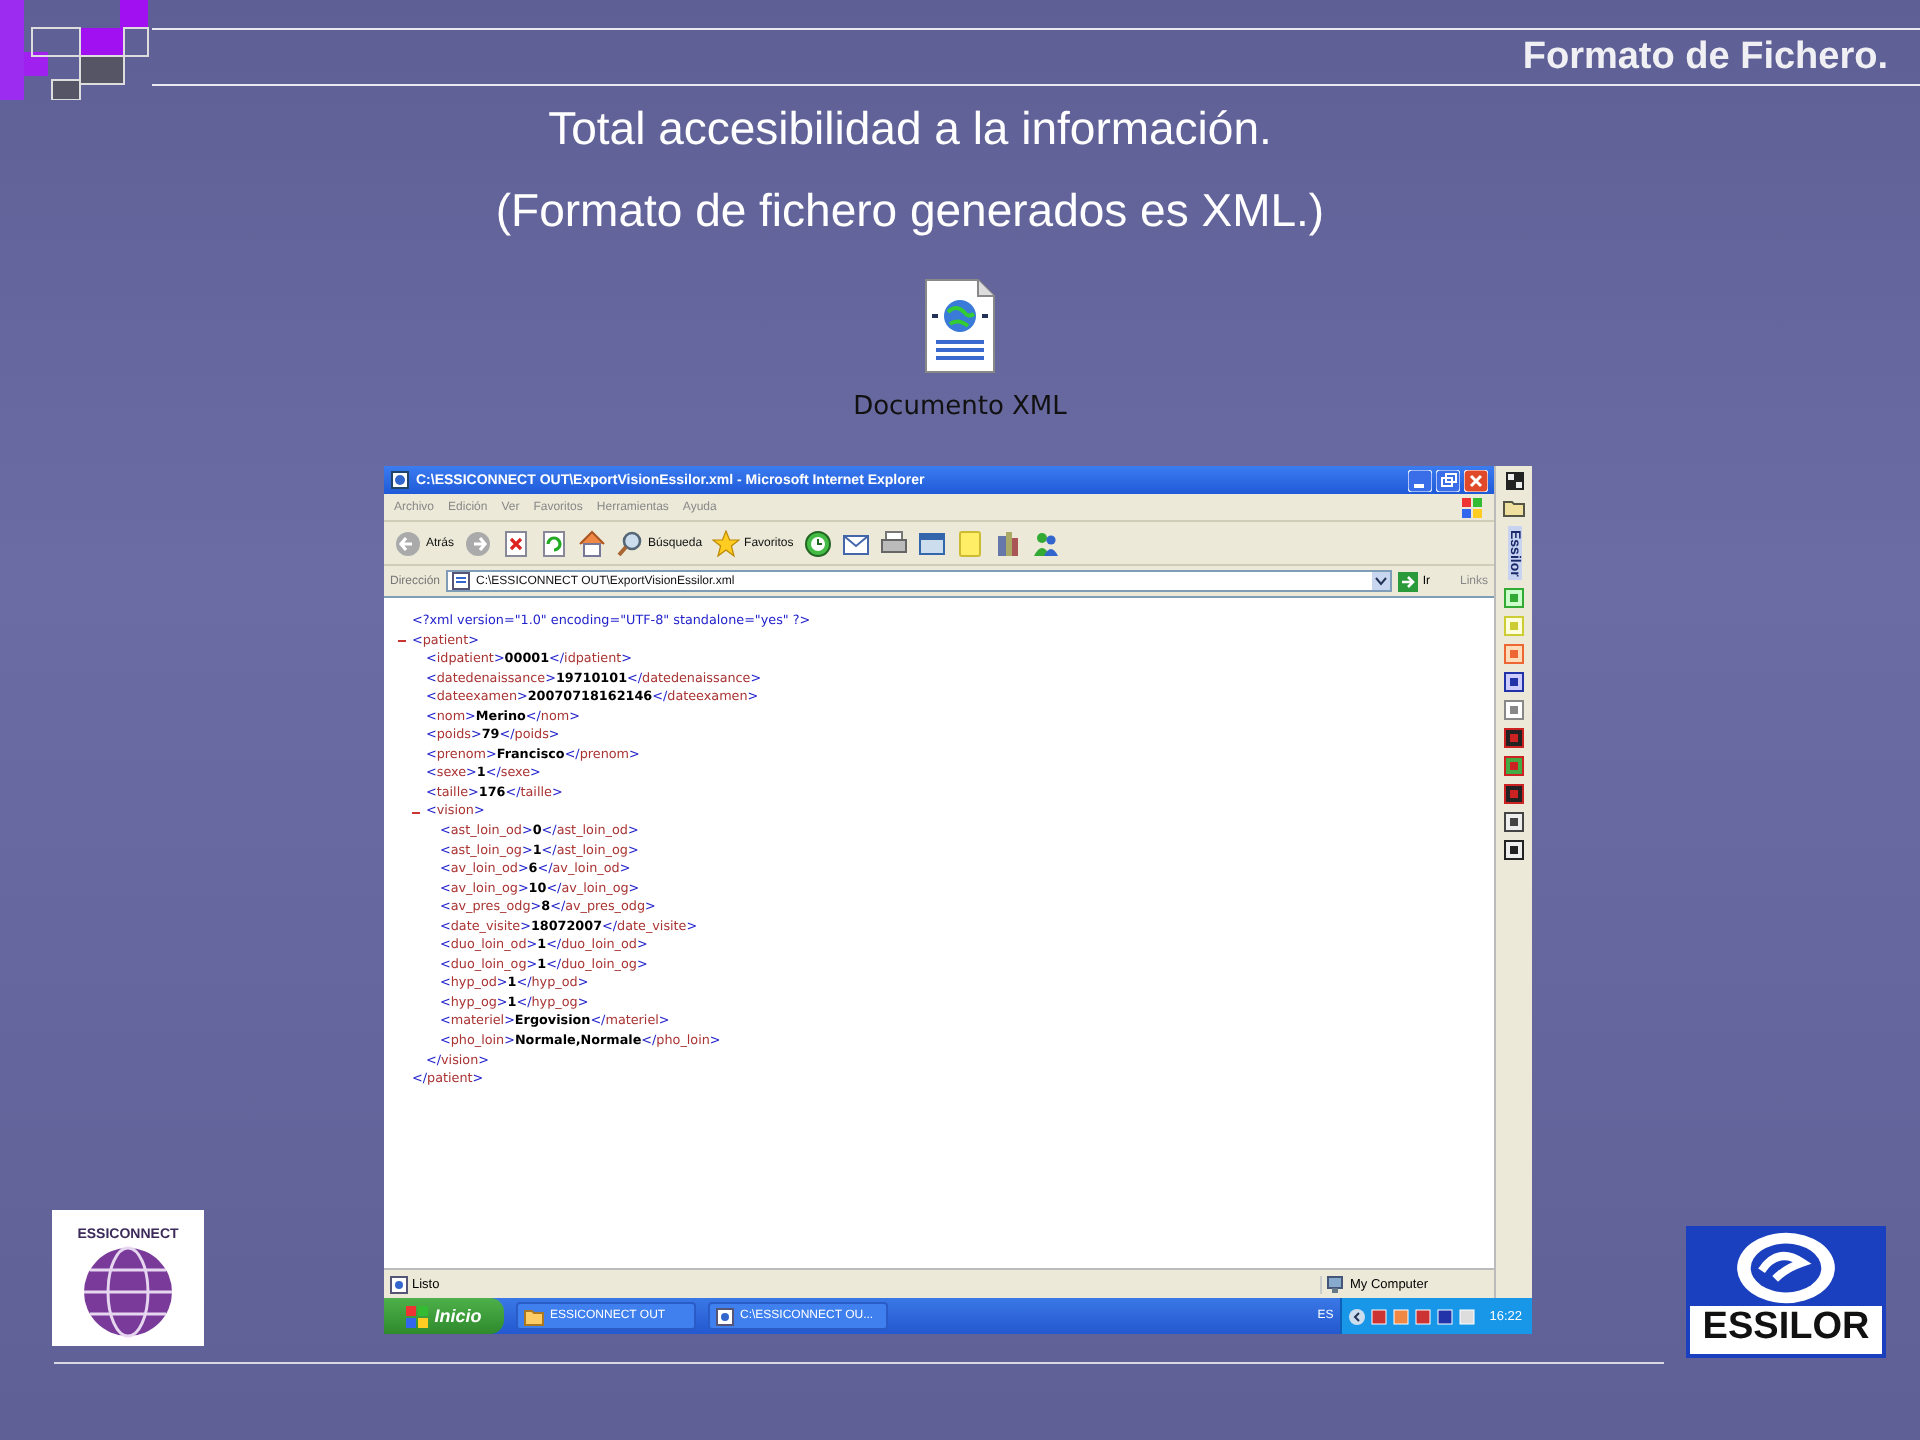  I want to click on messenger-button, so click(1045, 543).